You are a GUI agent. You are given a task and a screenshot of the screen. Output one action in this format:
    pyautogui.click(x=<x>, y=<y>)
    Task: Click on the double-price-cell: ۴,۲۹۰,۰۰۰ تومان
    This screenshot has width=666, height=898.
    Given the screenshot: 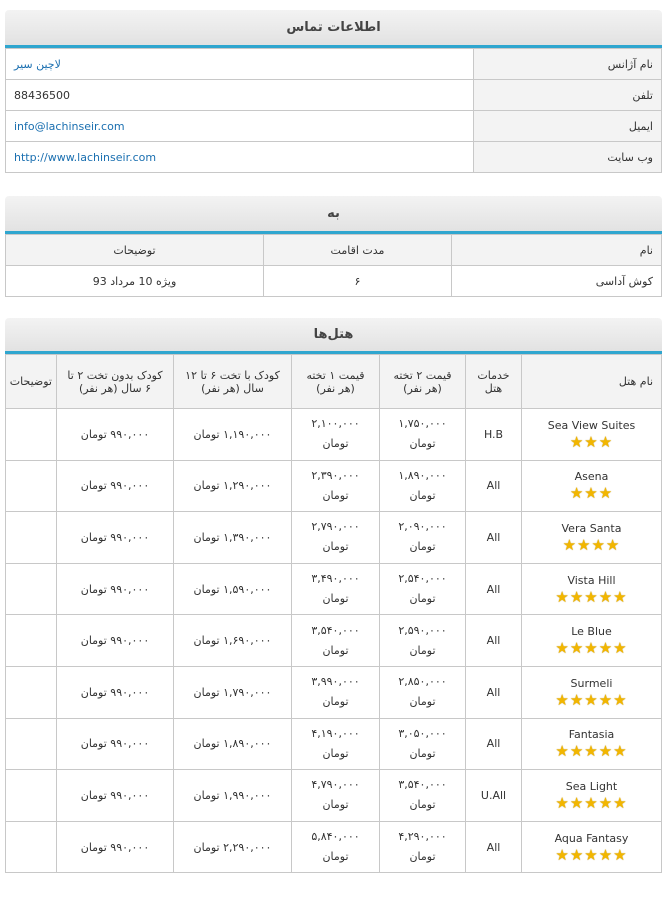 What is the action you would take?
    pyautogui.click(x=422, y=847)
    